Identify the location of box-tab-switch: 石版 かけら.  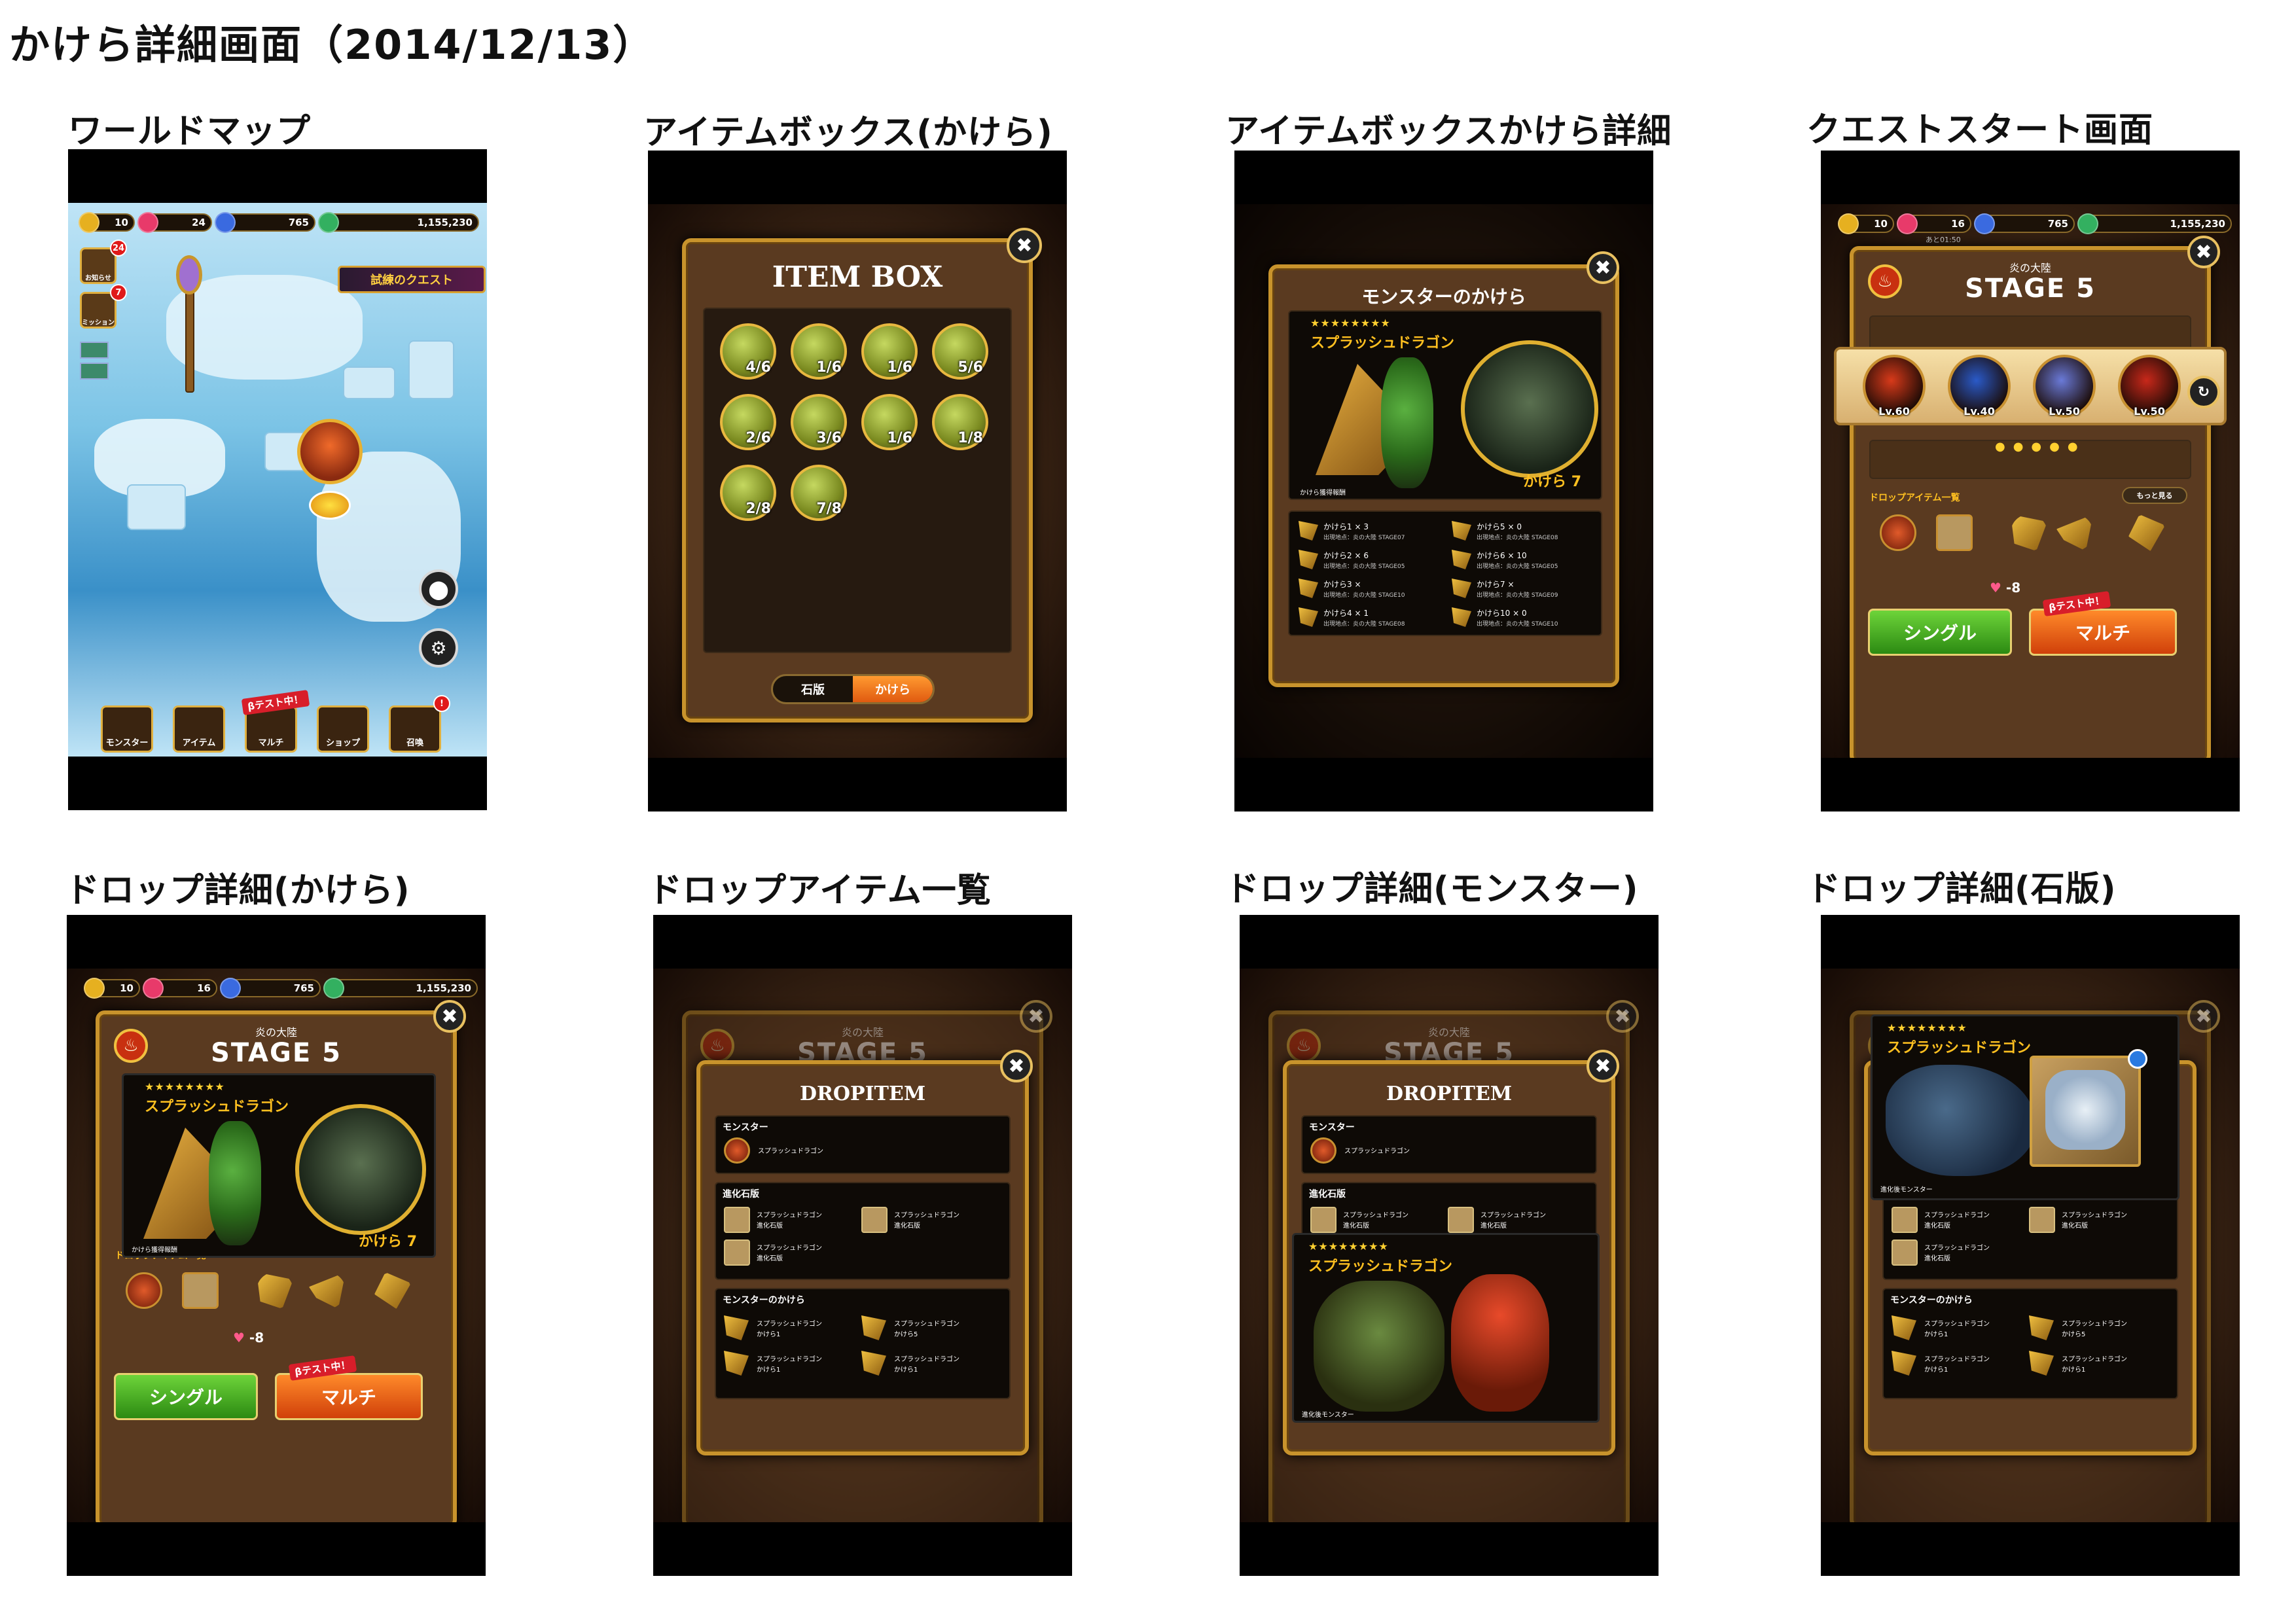
(853, 689).